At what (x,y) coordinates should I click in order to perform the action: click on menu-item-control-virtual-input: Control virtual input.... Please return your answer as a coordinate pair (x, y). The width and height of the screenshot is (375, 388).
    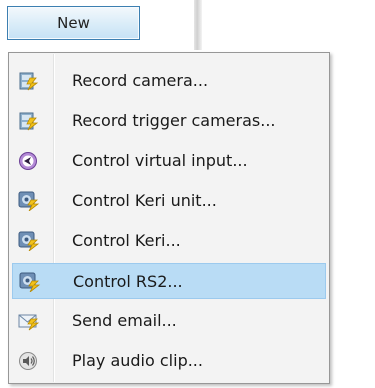
    Looking at the image, I should click on (169, 161).